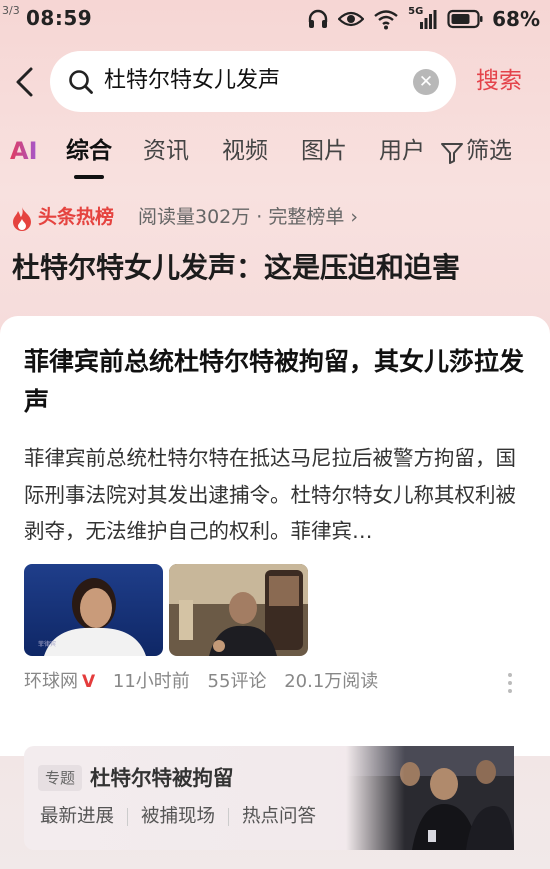 Image resolution: width=550 pixels, height=869 pixels. What do you see at coordinates (245, 151) in the screenshot?
I see `tab-video: 视频` at bounding box center [245, 151].